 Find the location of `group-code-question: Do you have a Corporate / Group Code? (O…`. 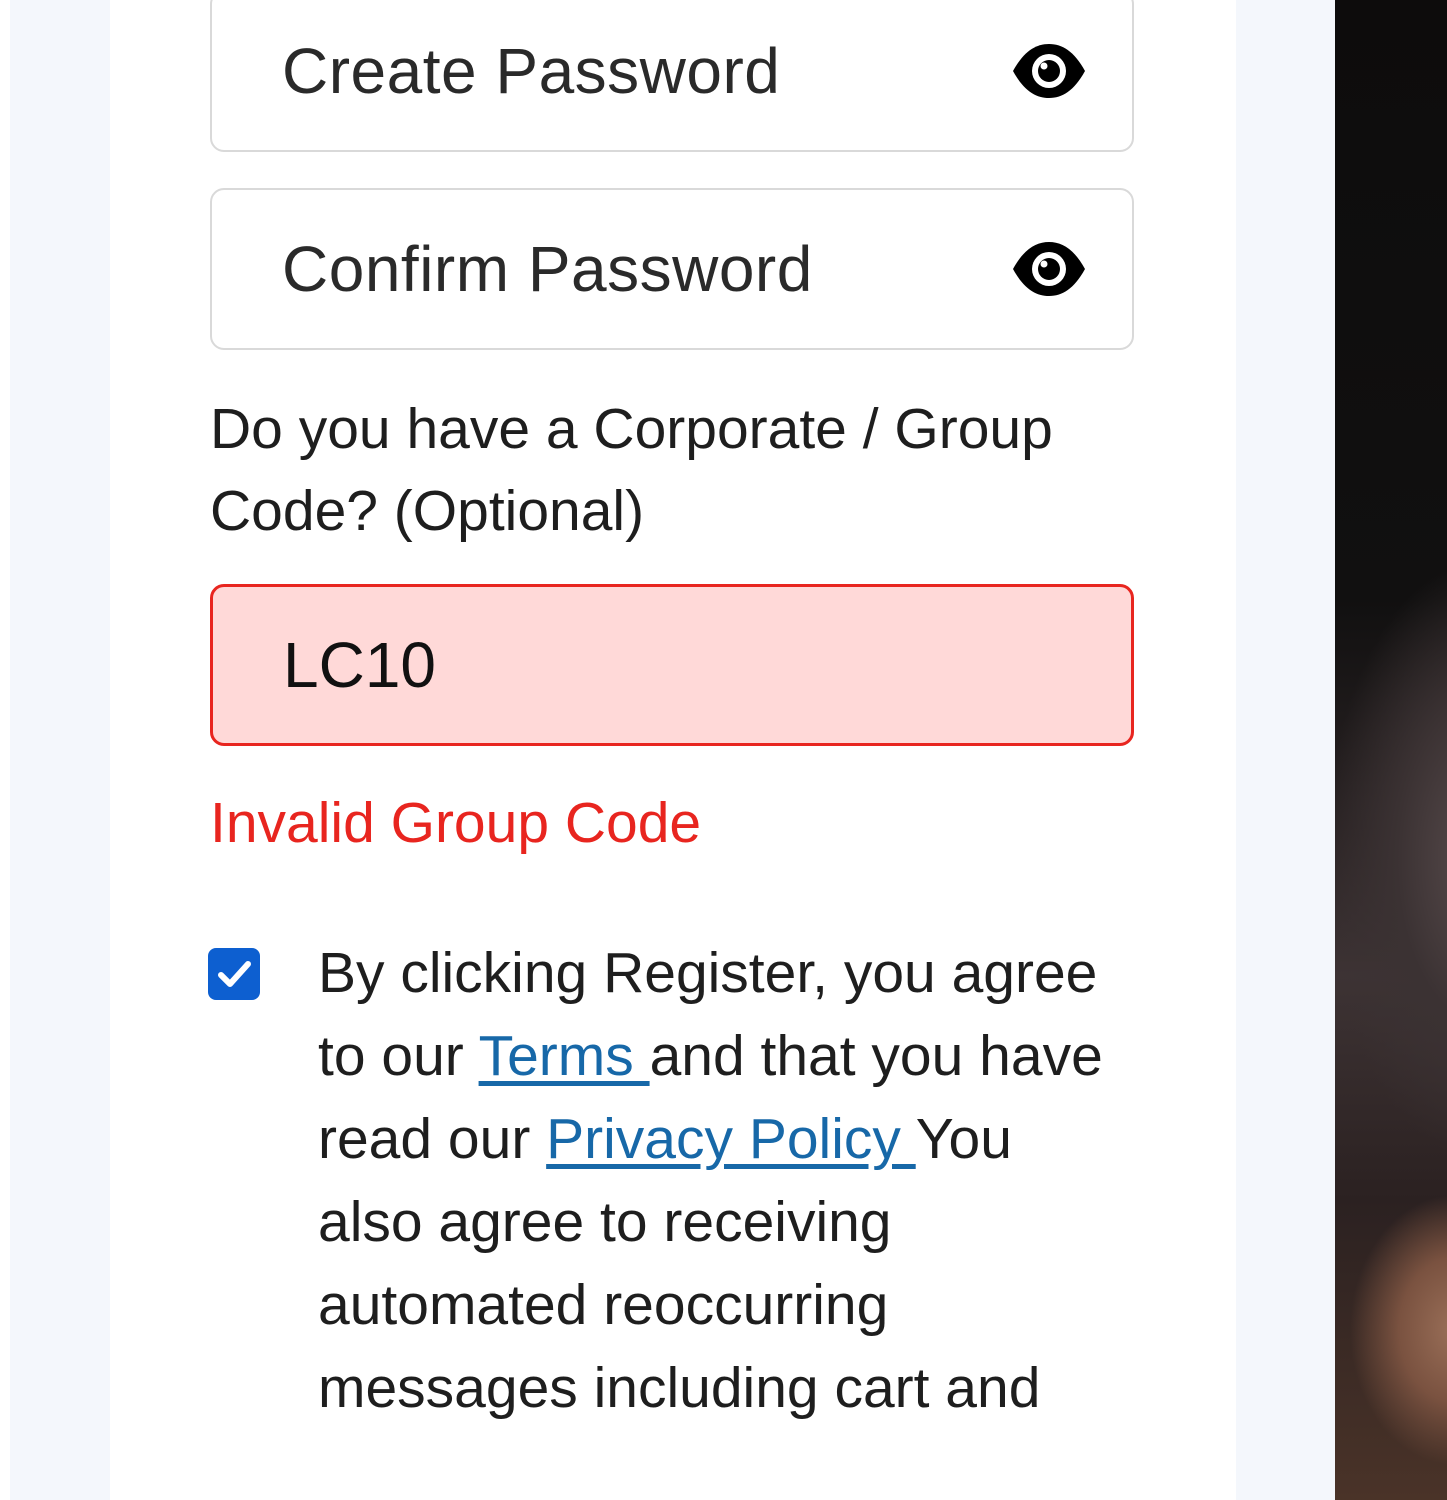

group-code-question: Do you have a Corporate / Group Code? (O… is located at coordinates (631, 470).